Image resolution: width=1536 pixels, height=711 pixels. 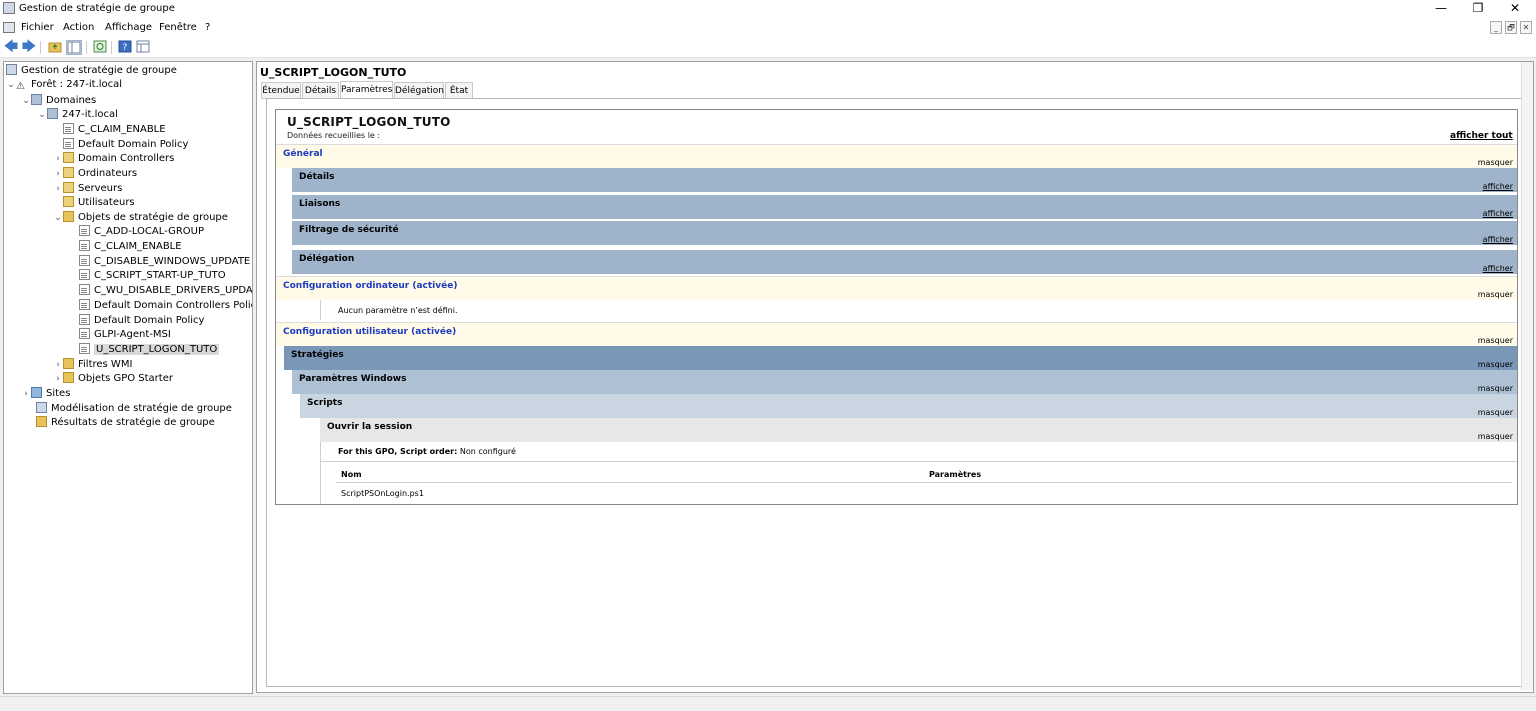 What do you see at coordinates (125, 47) in the screenshot?
I see `help-icon: ?` at bounding box center [125, 47].